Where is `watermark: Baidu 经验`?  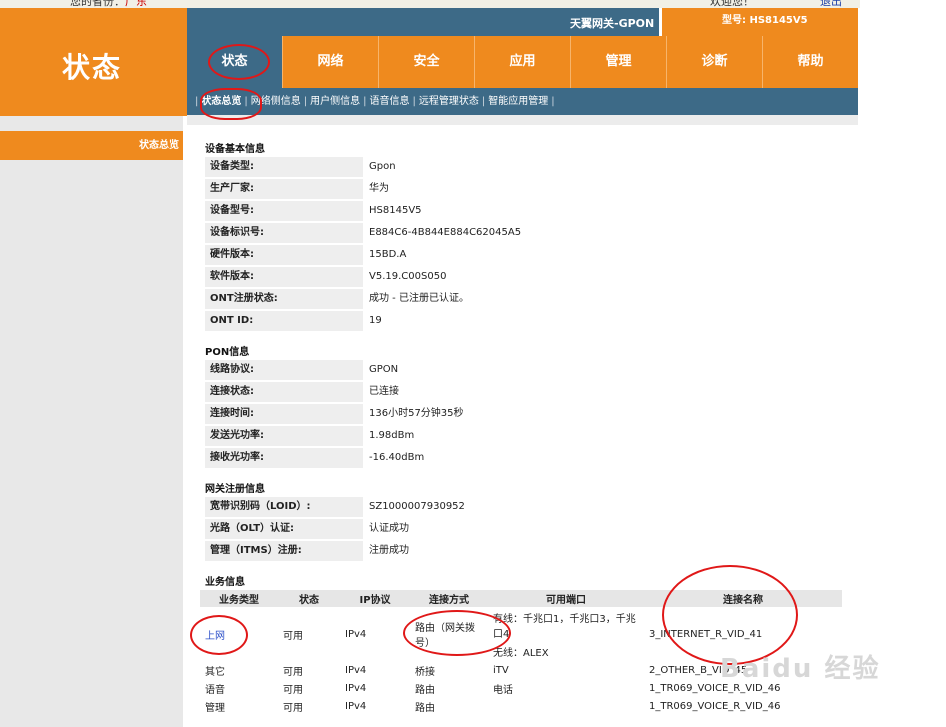
watermark: Baidu 经验 is located at coordinates (800, 669).